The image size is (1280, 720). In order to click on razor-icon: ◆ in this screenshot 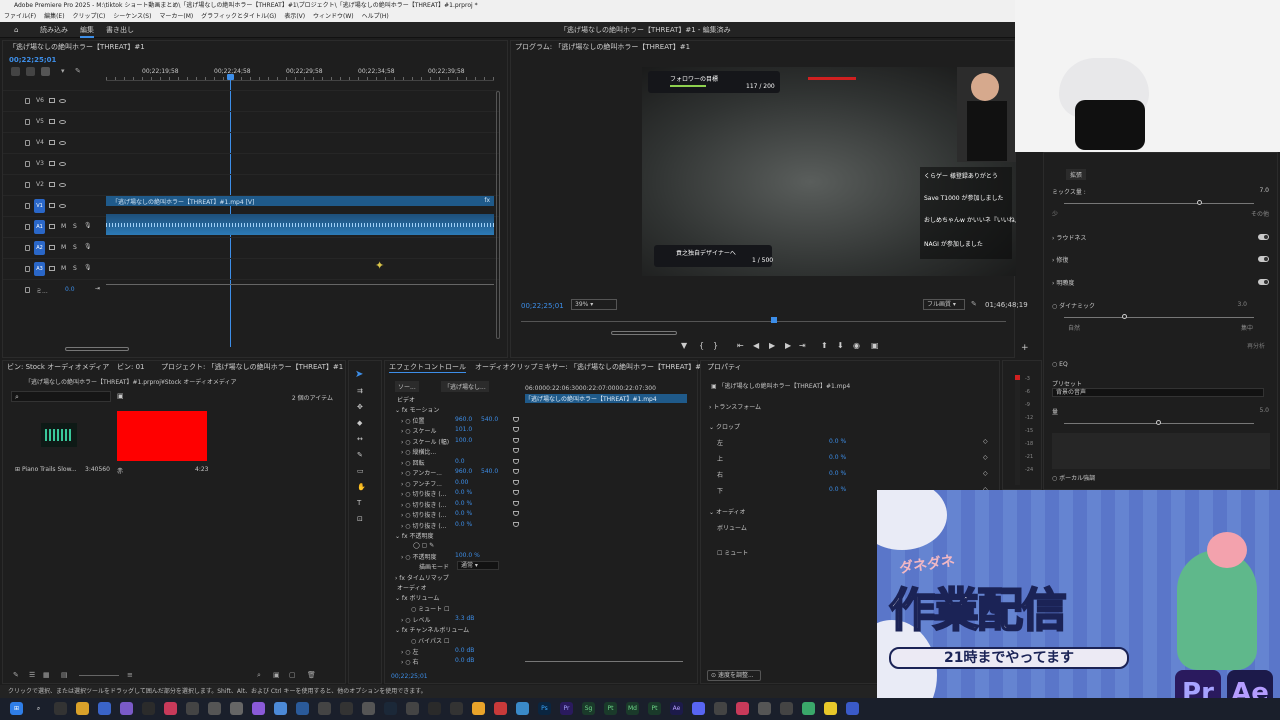, I will do `click(359, 423)`.